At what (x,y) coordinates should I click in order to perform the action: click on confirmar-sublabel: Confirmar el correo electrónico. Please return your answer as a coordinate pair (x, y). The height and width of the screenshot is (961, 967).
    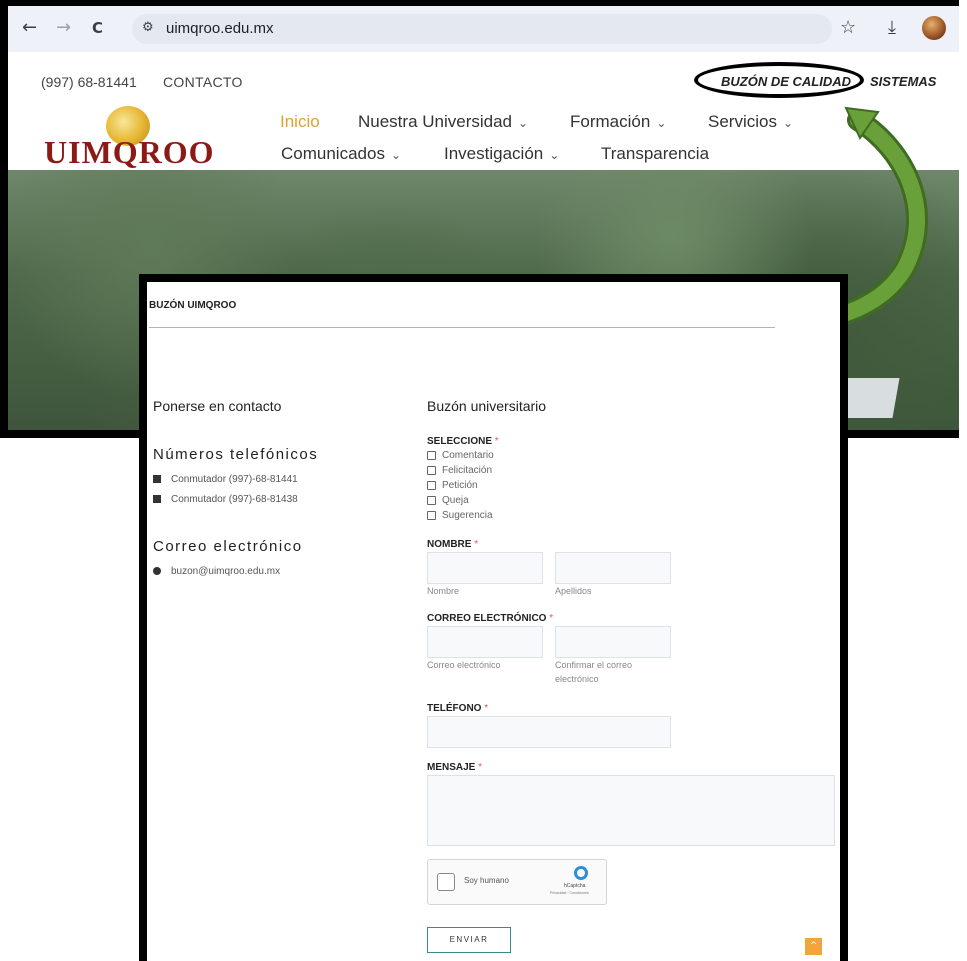
    Looking at the image, I should click on (594, 672).